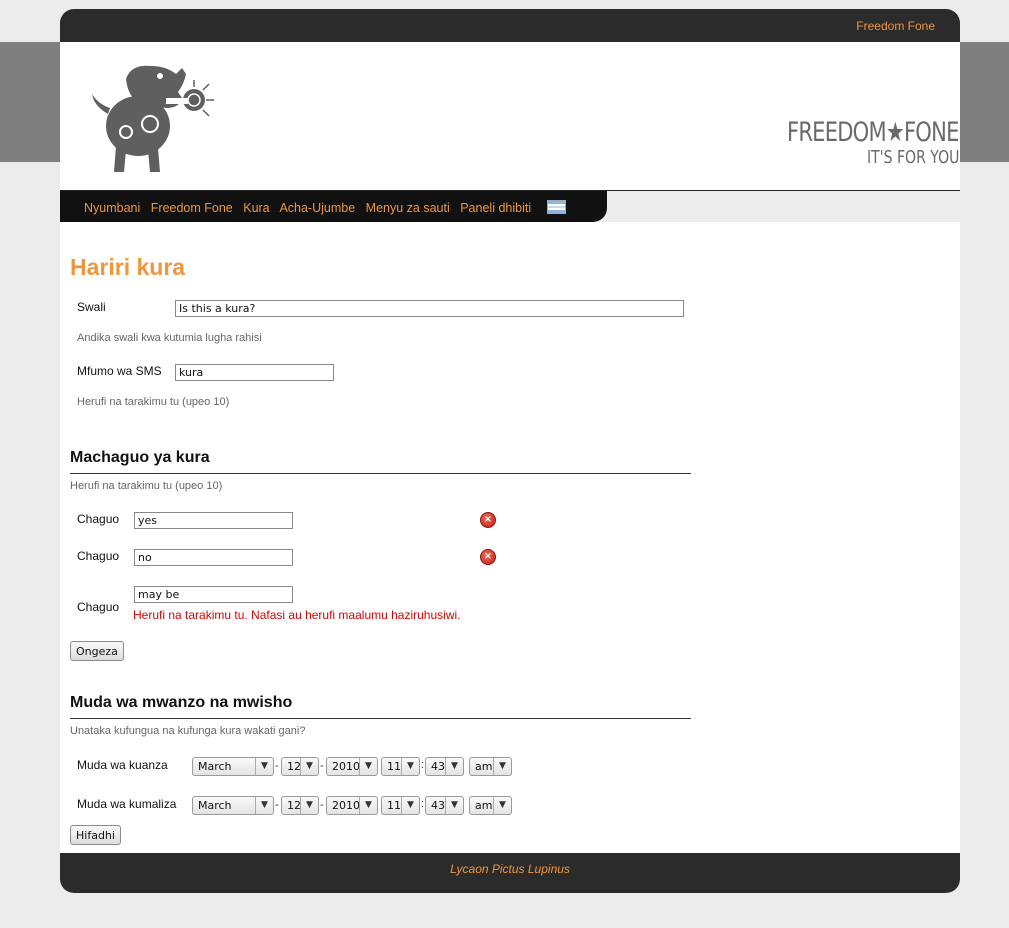  Describe the element at coordinates (490, 766) in the screenshot. I see `start-ampm-select: am ▼` at that location.